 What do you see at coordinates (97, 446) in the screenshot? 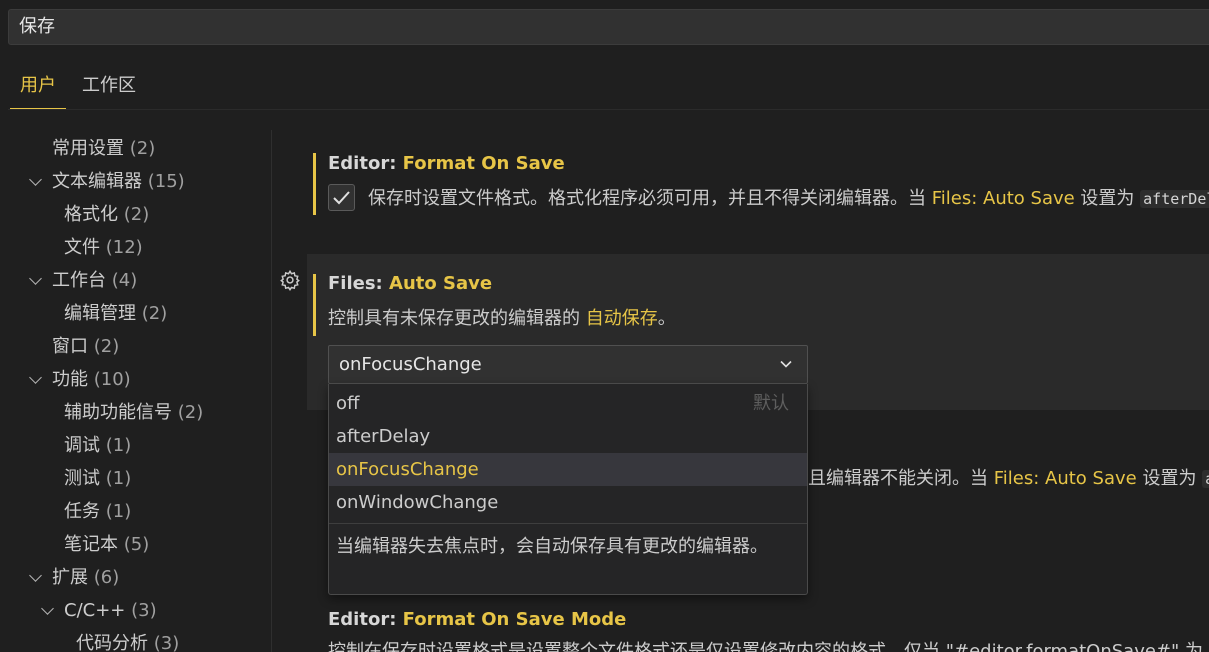
I see `toc-item-debug: 调试 (1)` at bounding box center [97, 446].